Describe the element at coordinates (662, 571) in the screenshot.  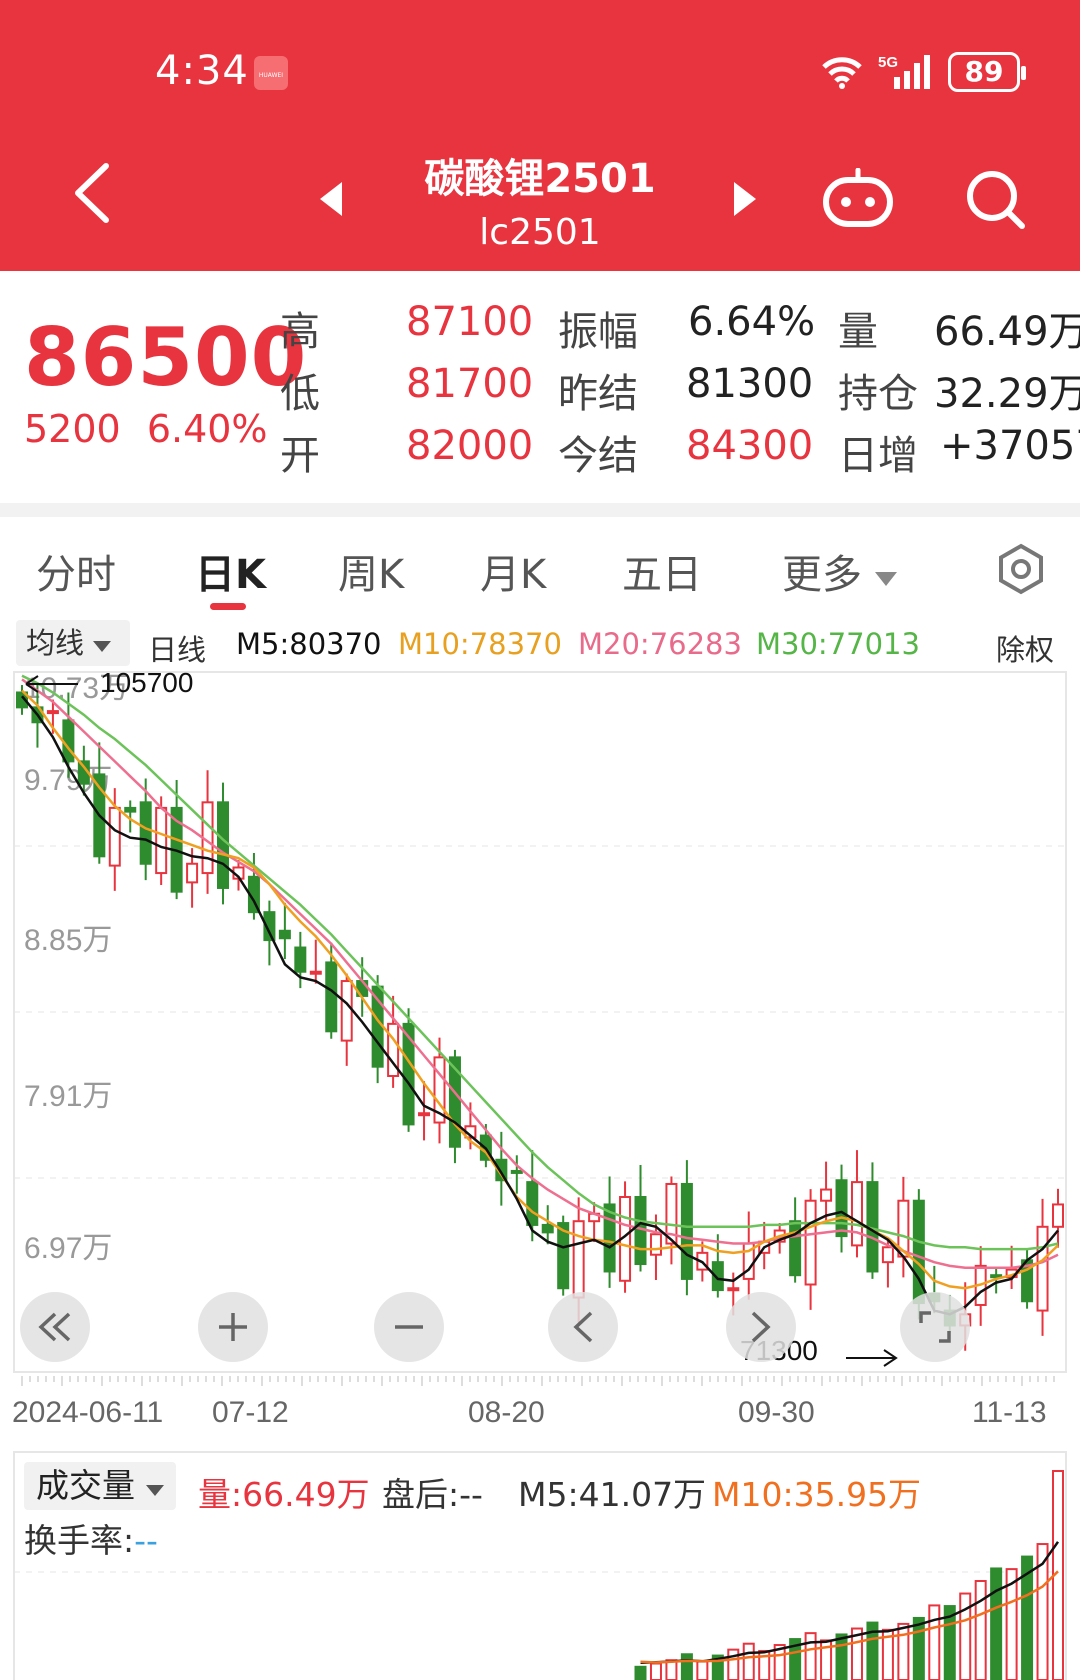
I see `tab-five-day: 五日` at that location.